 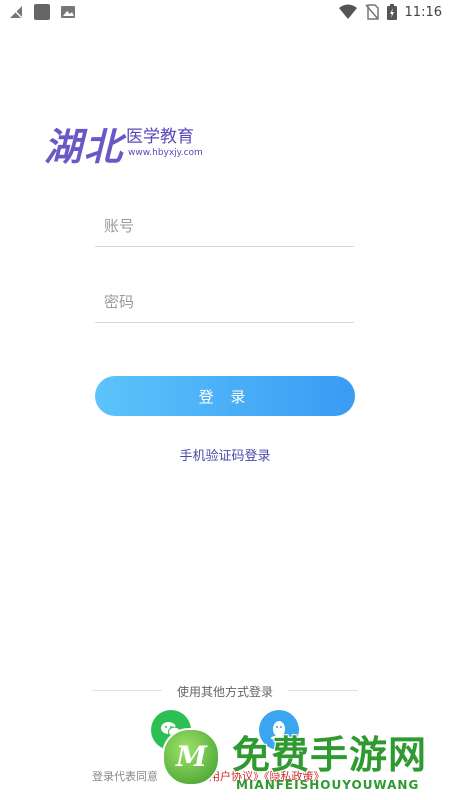 I want to click on watermark-en: MIANFEISHOUYOUWANG, so click(x=328, y=785).